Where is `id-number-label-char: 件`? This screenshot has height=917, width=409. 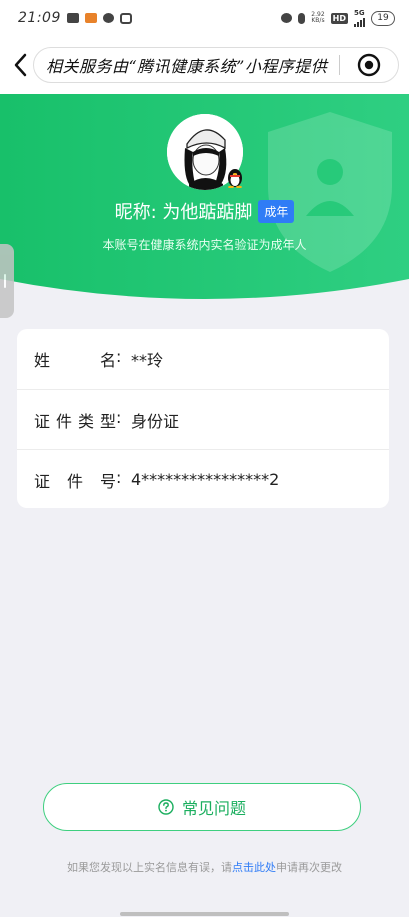
id-number-label-char: 件 is located at coordinates (74, 481).